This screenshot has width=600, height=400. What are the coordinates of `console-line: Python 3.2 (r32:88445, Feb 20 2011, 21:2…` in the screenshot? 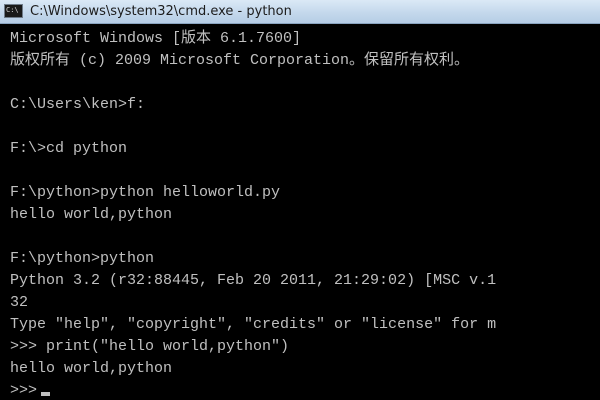 It's located at (253, 280).